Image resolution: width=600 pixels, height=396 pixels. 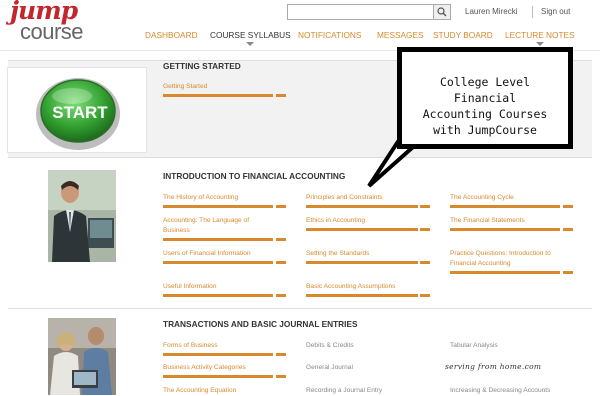 What do you see at coordinates (532, 12) in the screenshot?
I see `header-divider` at bounding box center [532, 12].